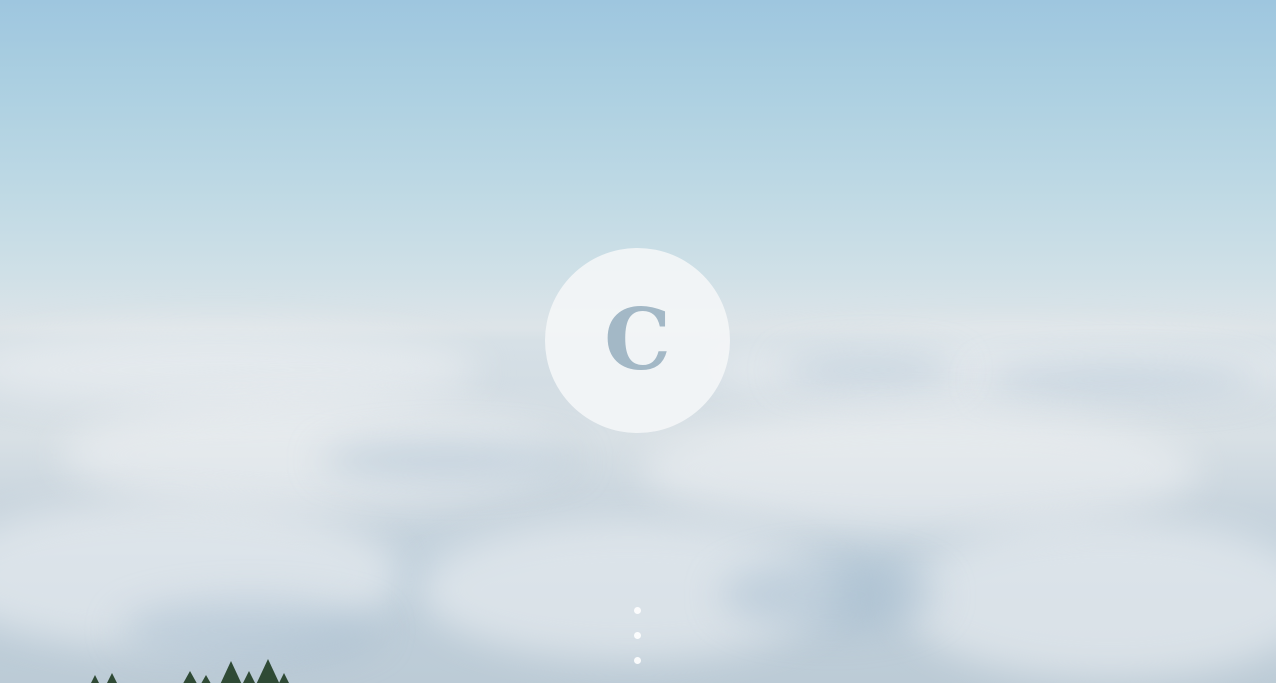 This screenshot has height=683, width=1276. I want to click on c-letter-logo-icon: C, so click(637, 339).